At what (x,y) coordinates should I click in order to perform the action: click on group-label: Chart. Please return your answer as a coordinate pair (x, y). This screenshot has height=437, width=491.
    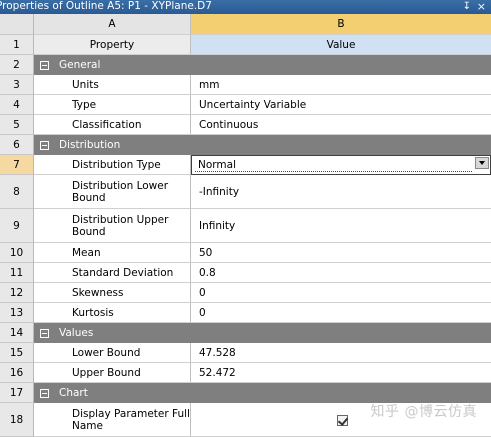
    Looking at the image, I should click on (73, 393).